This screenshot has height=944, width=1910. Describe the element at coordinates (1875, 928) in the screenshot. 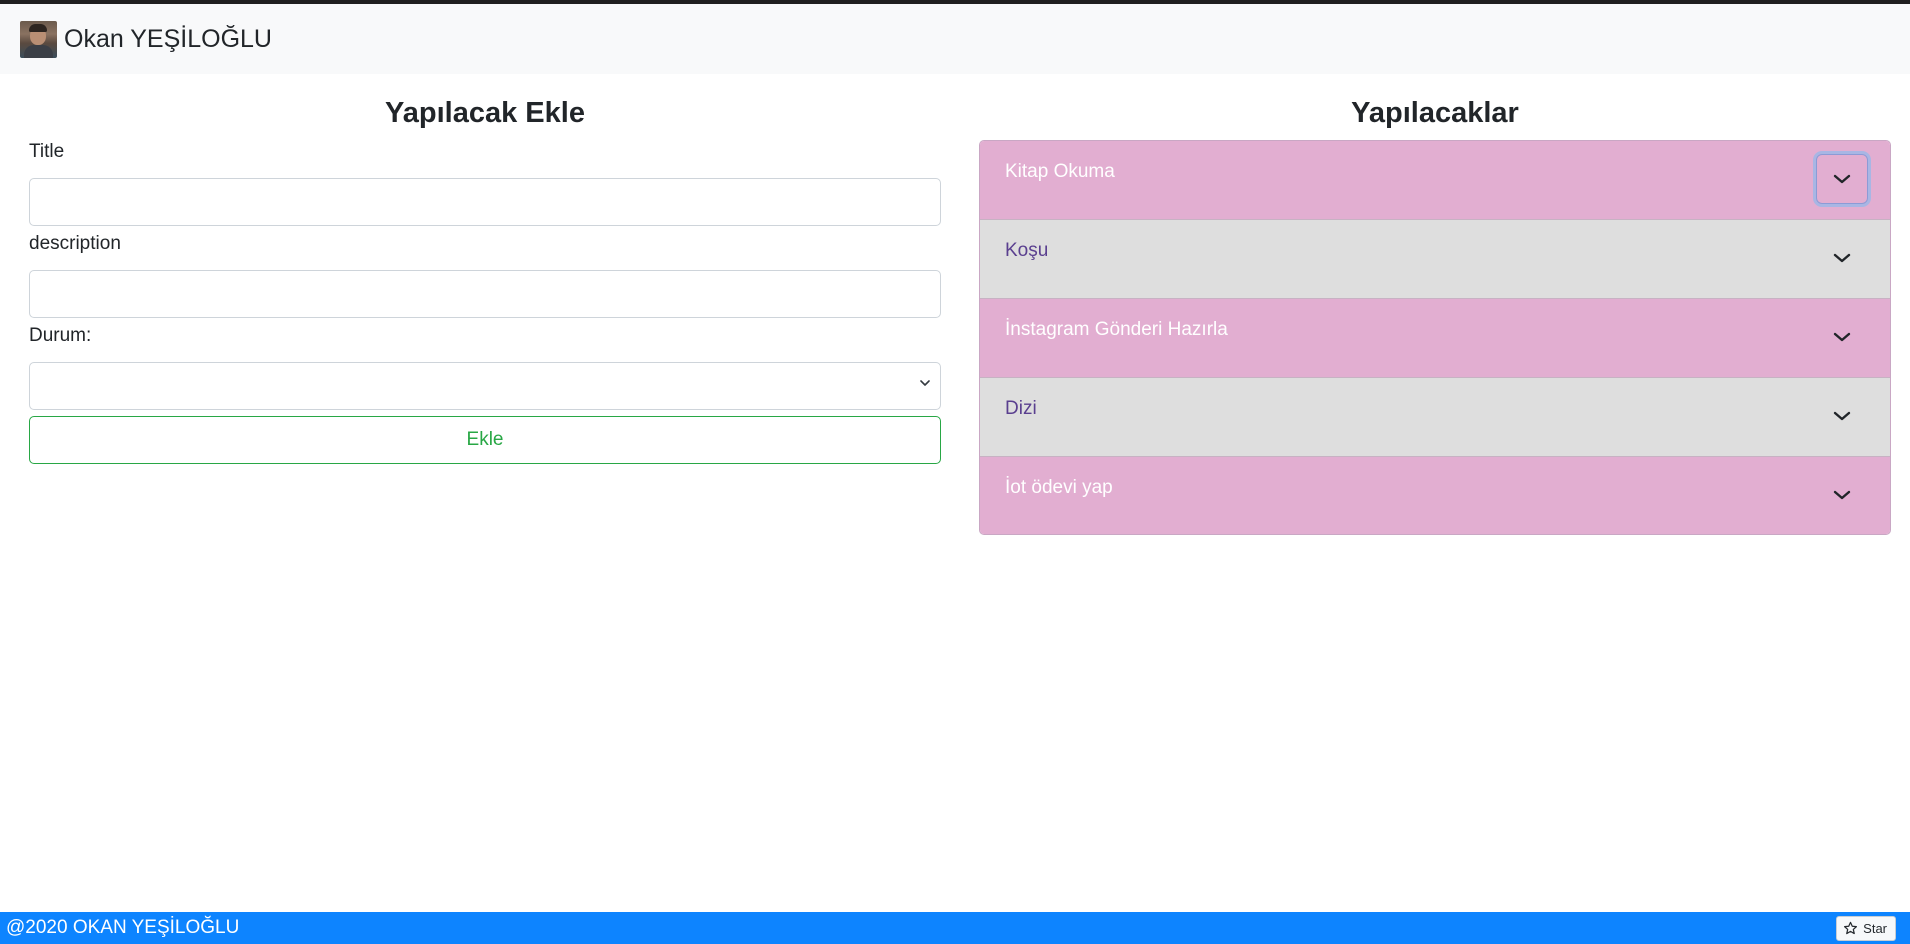

I see `star-label: Star` at that location.